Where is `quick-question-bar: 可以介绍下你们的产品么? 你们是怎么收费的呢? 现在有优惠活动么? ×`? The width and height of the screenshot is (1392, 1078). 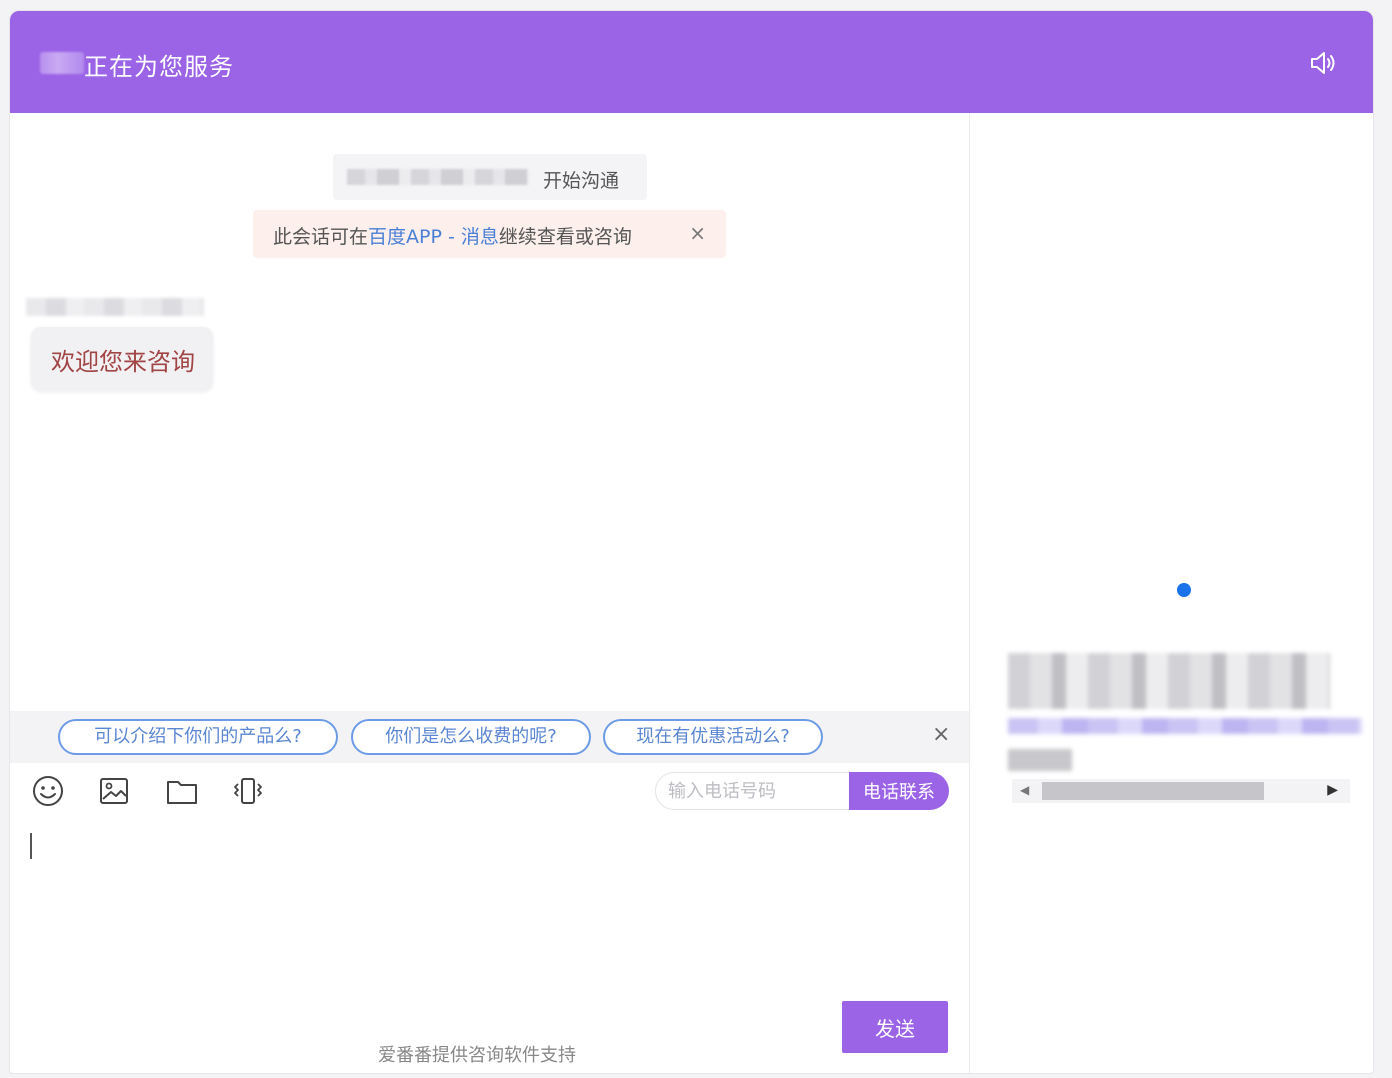
quick-question-bar: 可以介绍下你们的产品么? 你们是怎么收费的呢? 现在有优惠活动么? × is located at coordinates (489, 737).